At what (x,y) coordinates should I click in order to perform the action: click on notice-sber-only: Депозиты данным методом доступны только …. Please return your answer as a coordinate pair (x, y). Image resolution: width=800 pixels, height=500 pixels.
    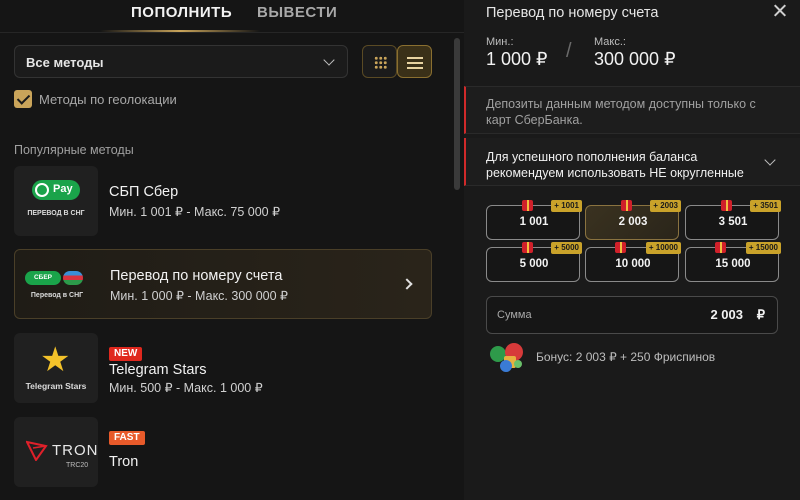
    Looking at the image, I should click on (632, 110).